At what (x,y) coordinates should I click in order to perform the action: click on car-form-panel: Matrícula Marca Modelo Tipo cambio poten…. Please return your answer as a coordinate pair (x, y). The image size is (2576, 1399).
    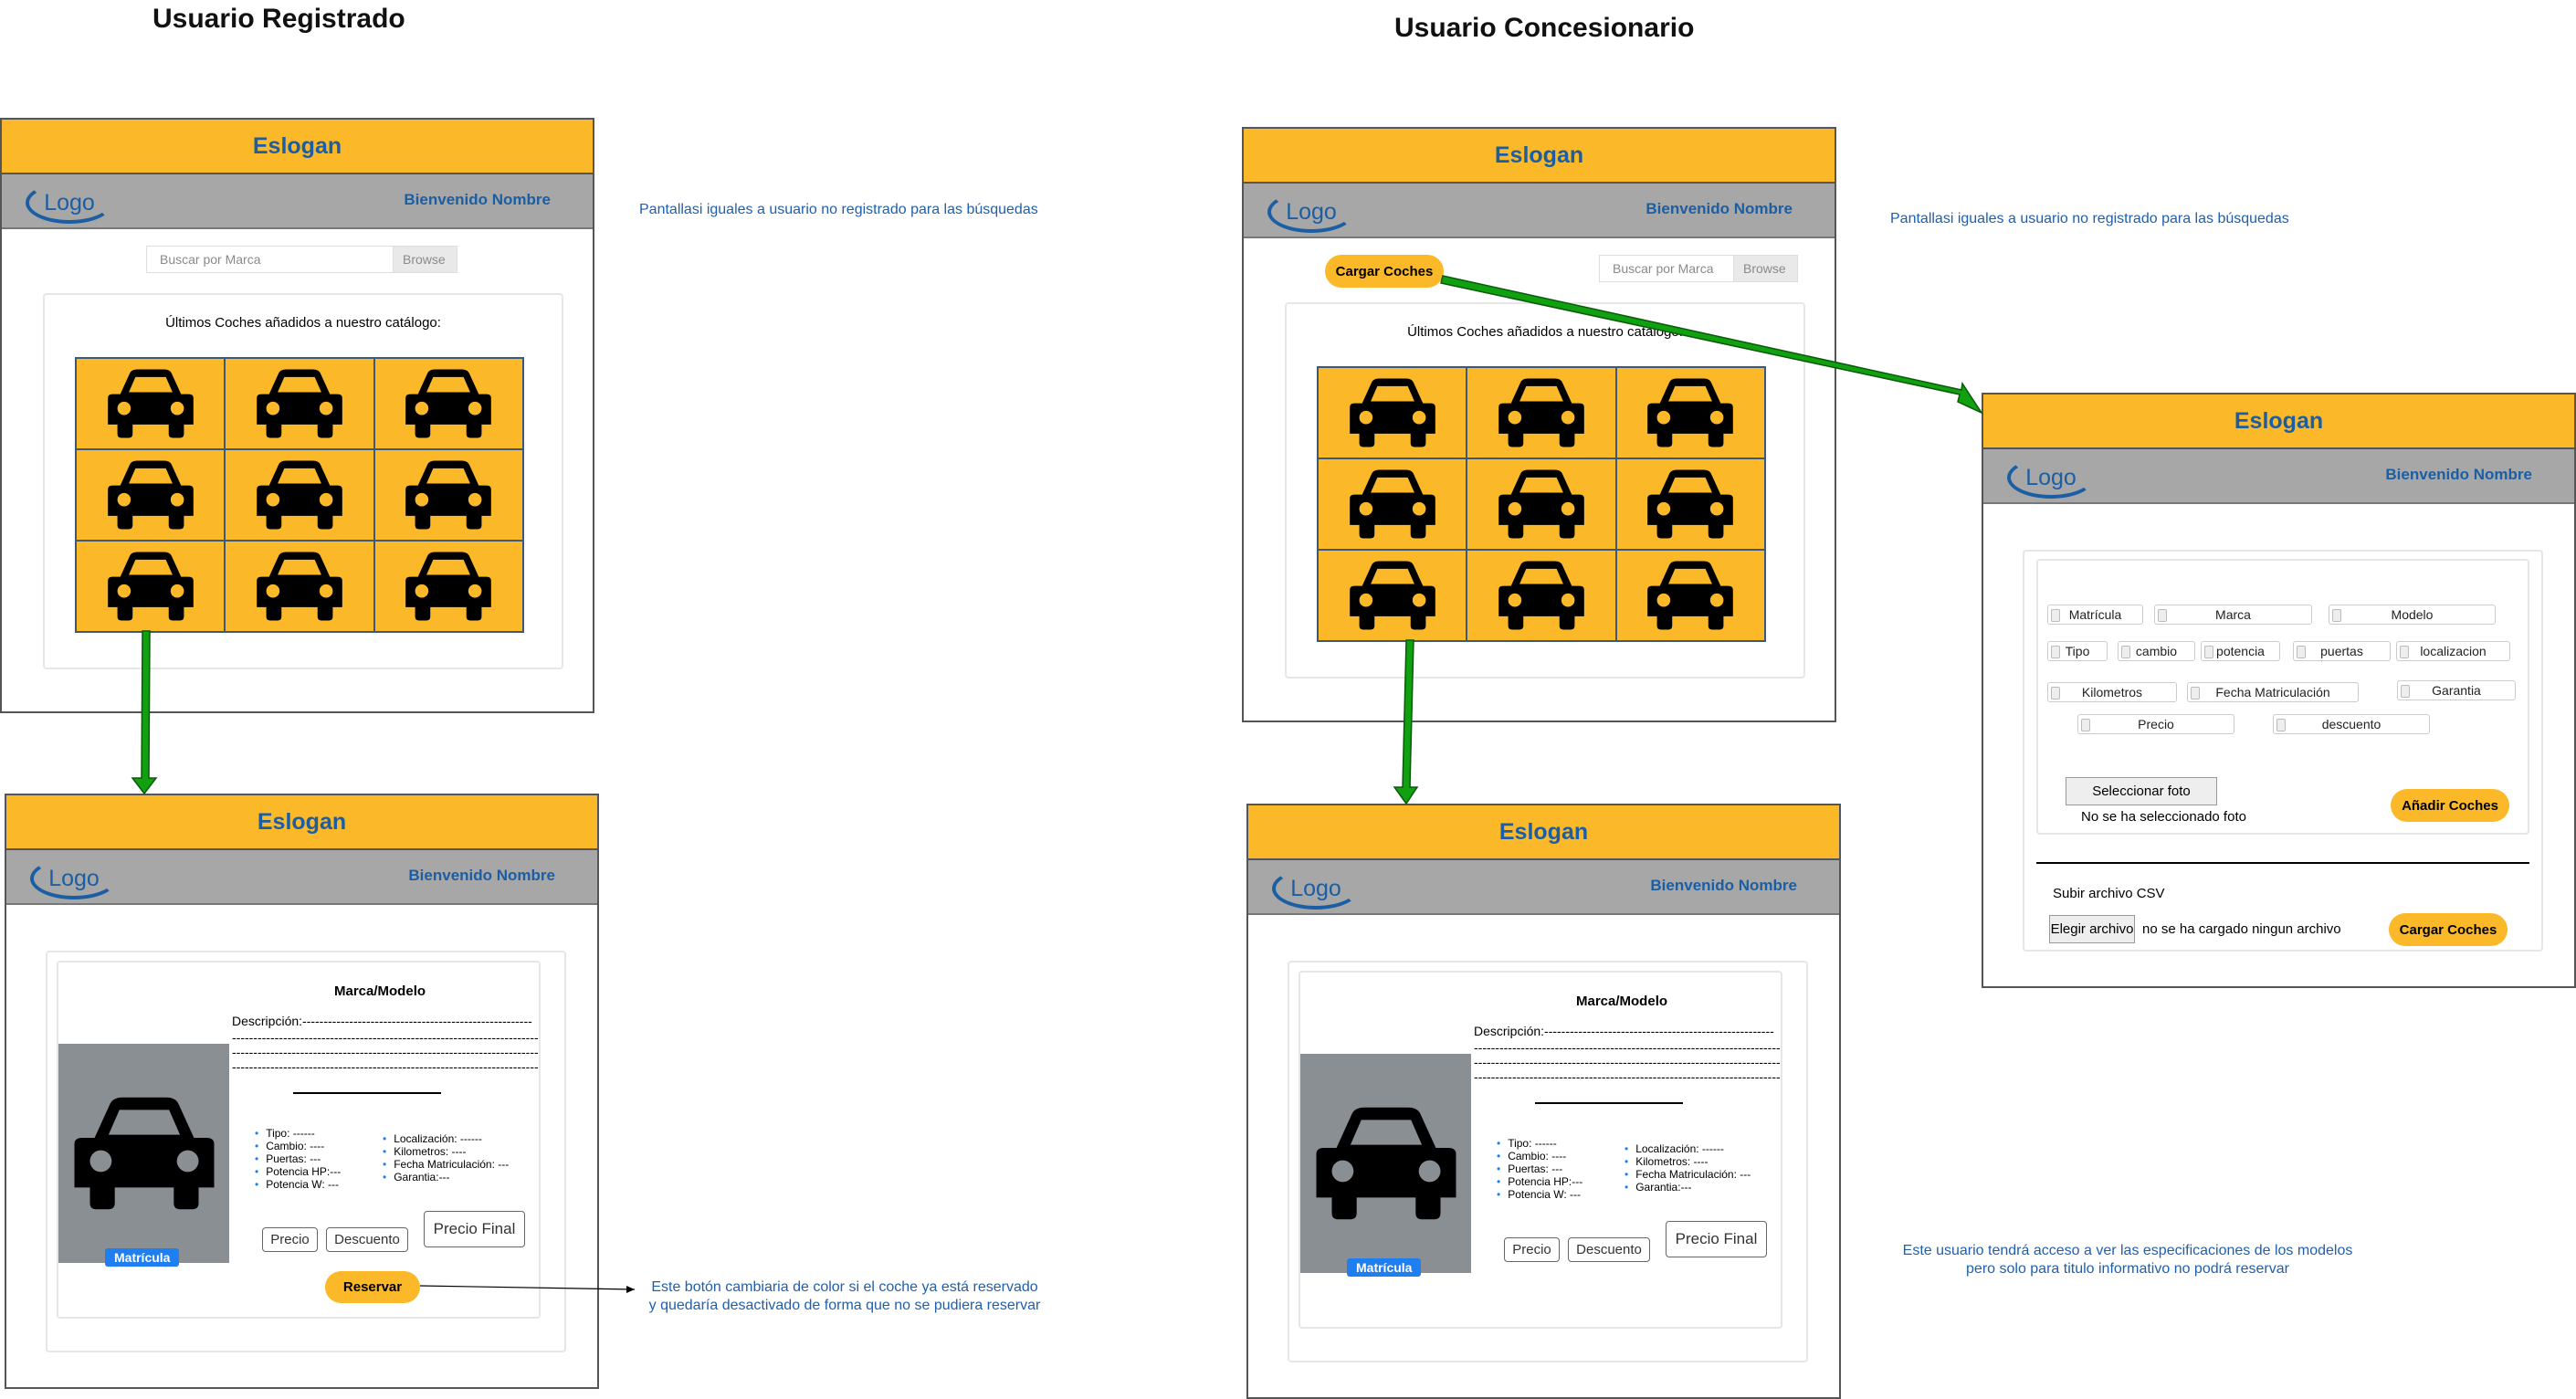
    Looking at the image, I should click on (2282, 697).